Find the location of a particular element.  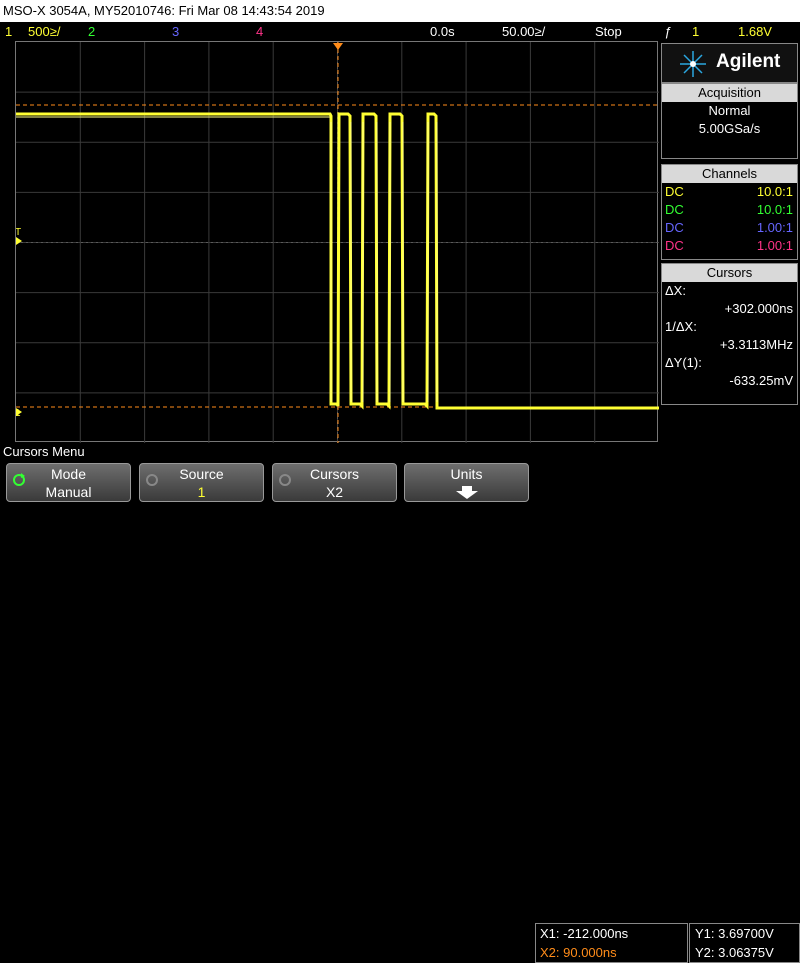

channel-row-2: DC 10.0:1 is located at coordinates (729, 210).